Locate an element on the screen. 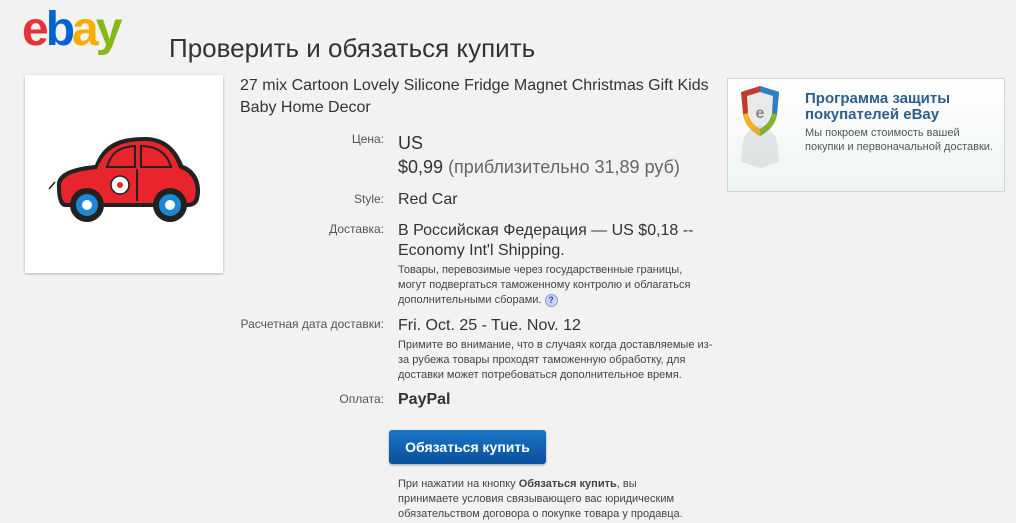  price-line: $0,99 (приблизительно 31,89 руб) is located at coordinates (563, 167).